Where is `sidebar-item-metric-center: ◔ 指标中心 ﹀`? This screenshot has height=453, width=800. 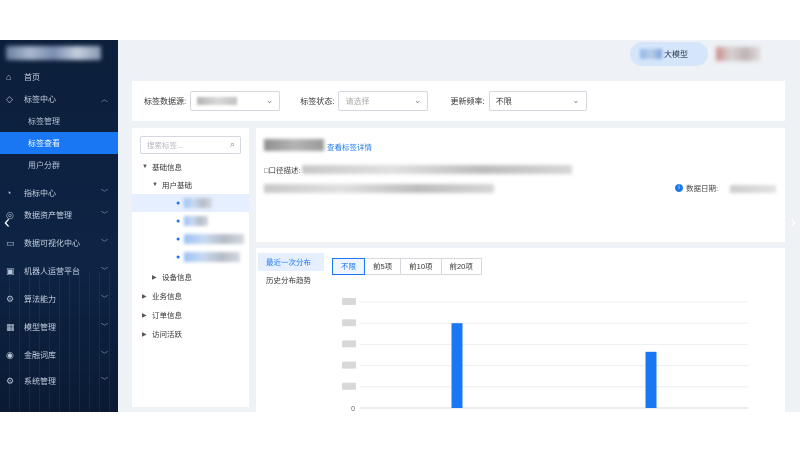
sidebar-item-metric-center: ◔ 指标中心 ﹀ is located at coordinates (59, 193).